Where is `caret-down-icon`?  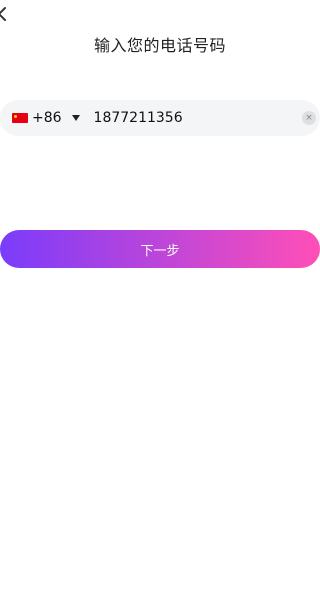 caret-down-icon is located at coordinates (75, 118).